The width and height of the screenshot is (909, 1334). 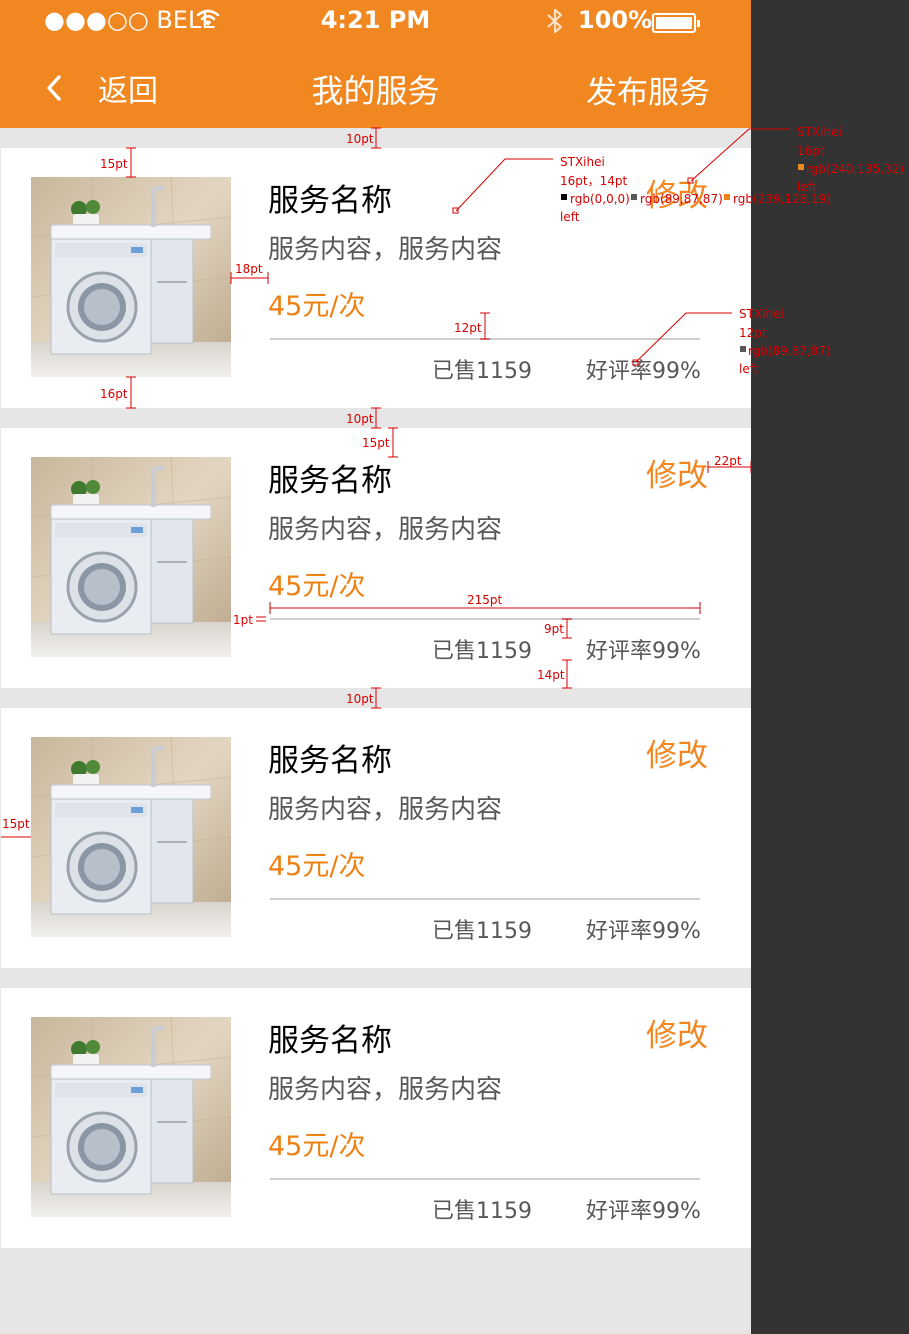 What do you see at coordinates (807, 187) in the screenshot?
I see `svg-text: left` at bounding box center [807, 187].